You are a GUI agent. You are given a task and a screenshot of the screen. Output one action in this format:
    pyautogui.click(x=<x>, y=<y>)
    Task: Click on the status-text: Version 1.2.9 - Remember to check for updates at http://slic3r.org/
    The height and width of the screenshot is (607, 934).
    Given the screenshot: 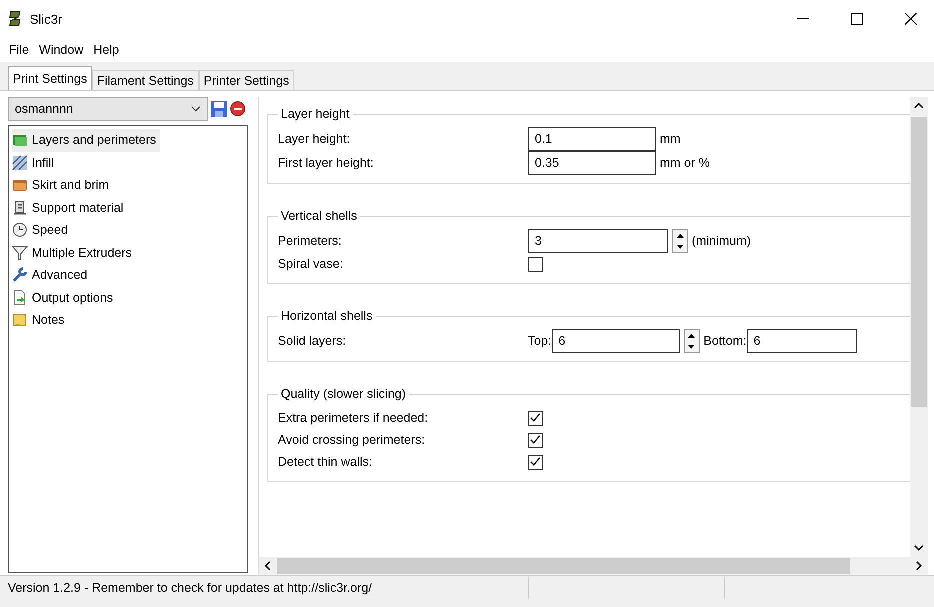 What is the action you would take?
    pyautogui.click(x=191, y=588)
    